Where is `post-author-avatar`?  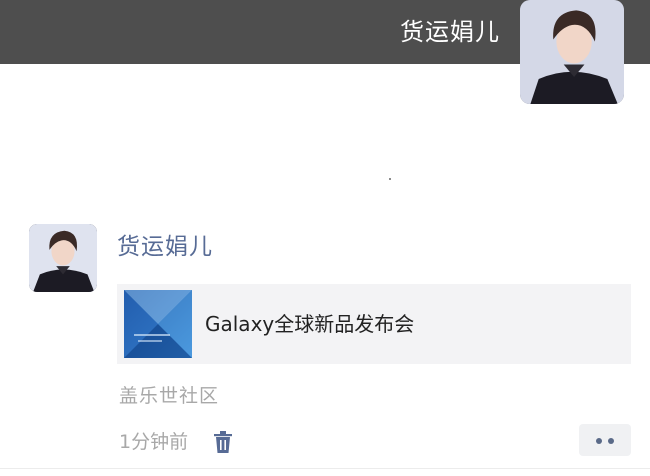 post-author-avatar is located at coordinates (63, 258).